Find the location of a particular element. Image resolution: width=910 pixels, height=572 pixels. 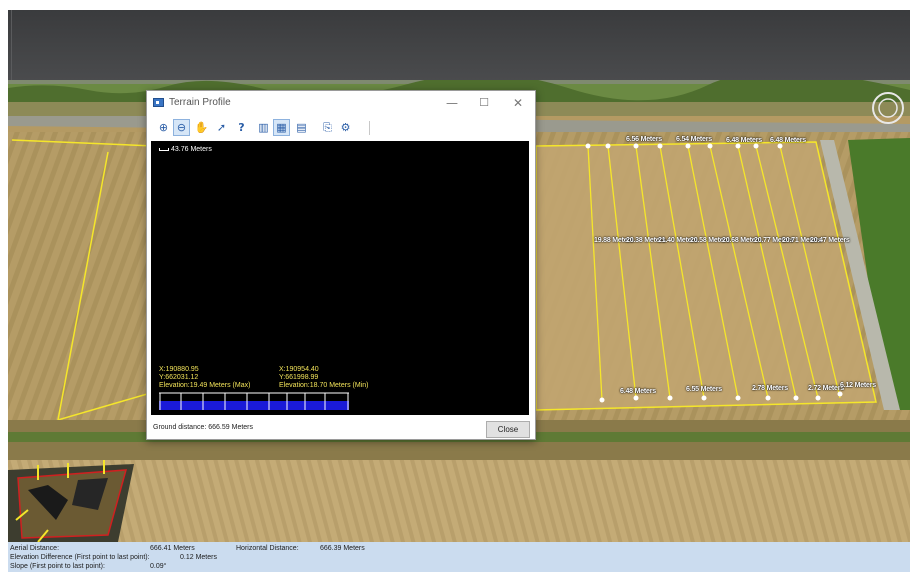

help-icon: ? is located at coordinates (241, 127).